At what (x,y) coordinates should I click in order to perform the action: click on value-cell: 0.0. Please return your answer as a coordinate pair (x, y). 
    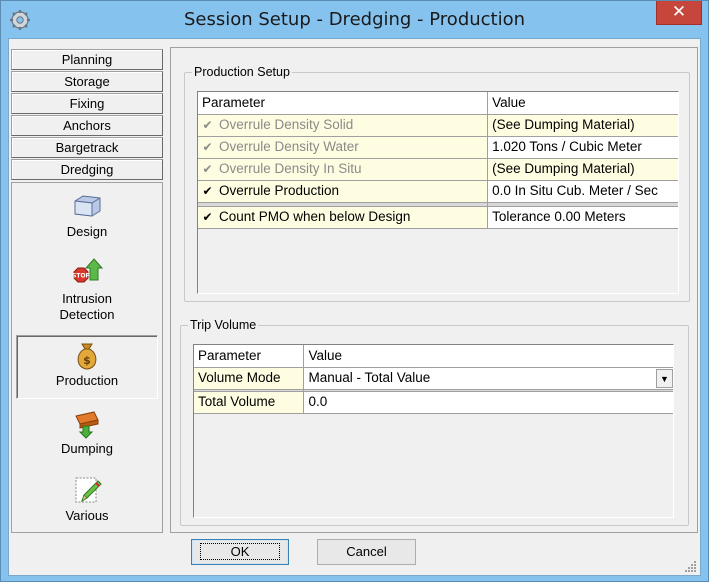
    Looking at the image, I should click on (488, 402).